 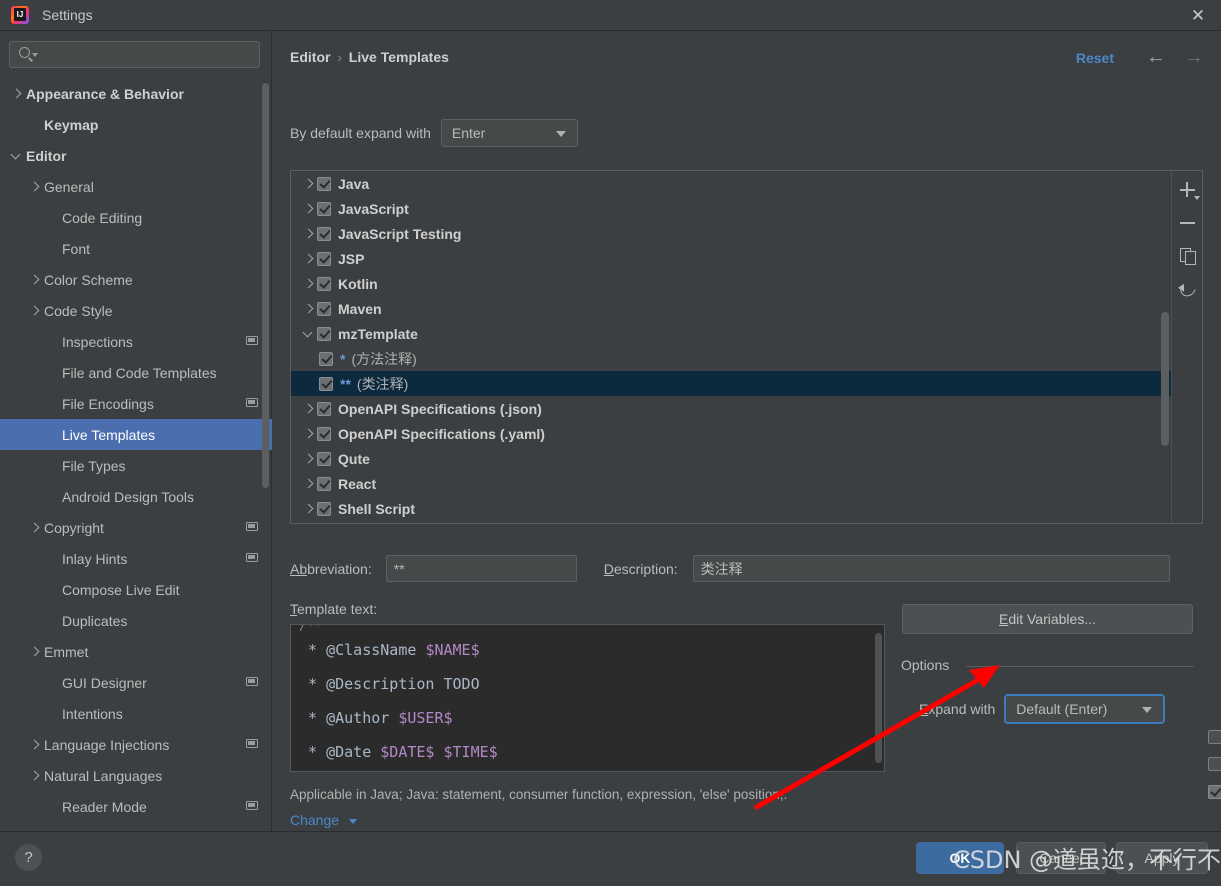 I want to click on template-row: JavaScript Testing, so click(x=731, y=233).